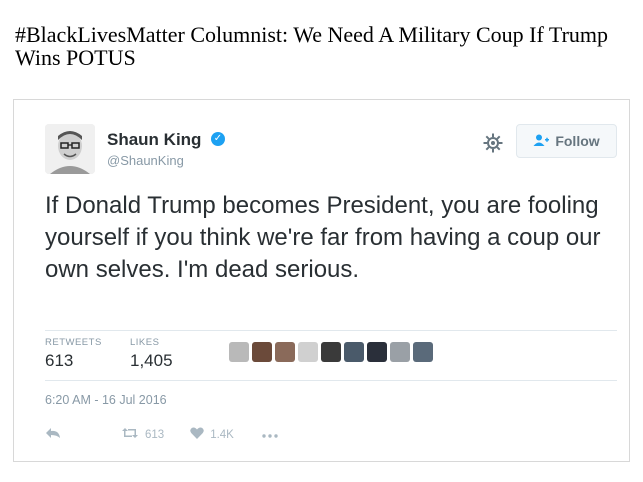 This screenshot has height=482, width=643. What do you see at coordinates (106, 400) in the screenshot?
I see `tweet-timestamp: 6:20 AM - 16 Jul 2016` at bounding box center [106, 400].